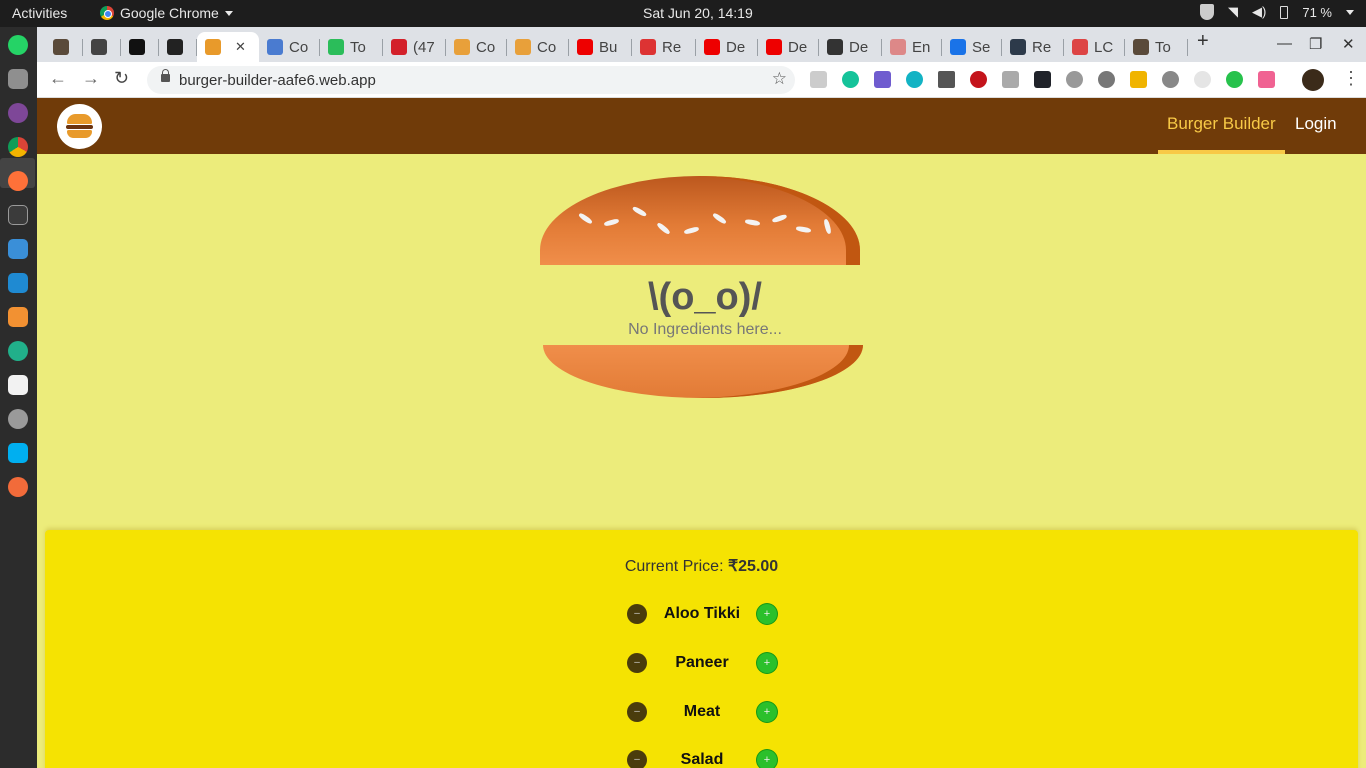 Image resolution: width=1366 pixels, height=768 pixels. Describe the element at coordinates (702, 613) in the screenshot. I see `ingredient-label: Aloo Tikki` at that location.